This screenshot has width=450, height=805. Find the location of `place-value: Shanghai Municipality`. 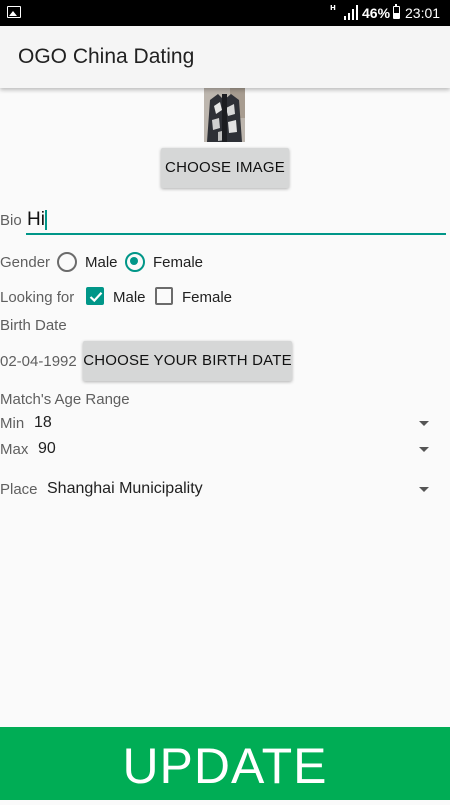

place-value: Shanghai Municipality is located at coordinates (125, 488).